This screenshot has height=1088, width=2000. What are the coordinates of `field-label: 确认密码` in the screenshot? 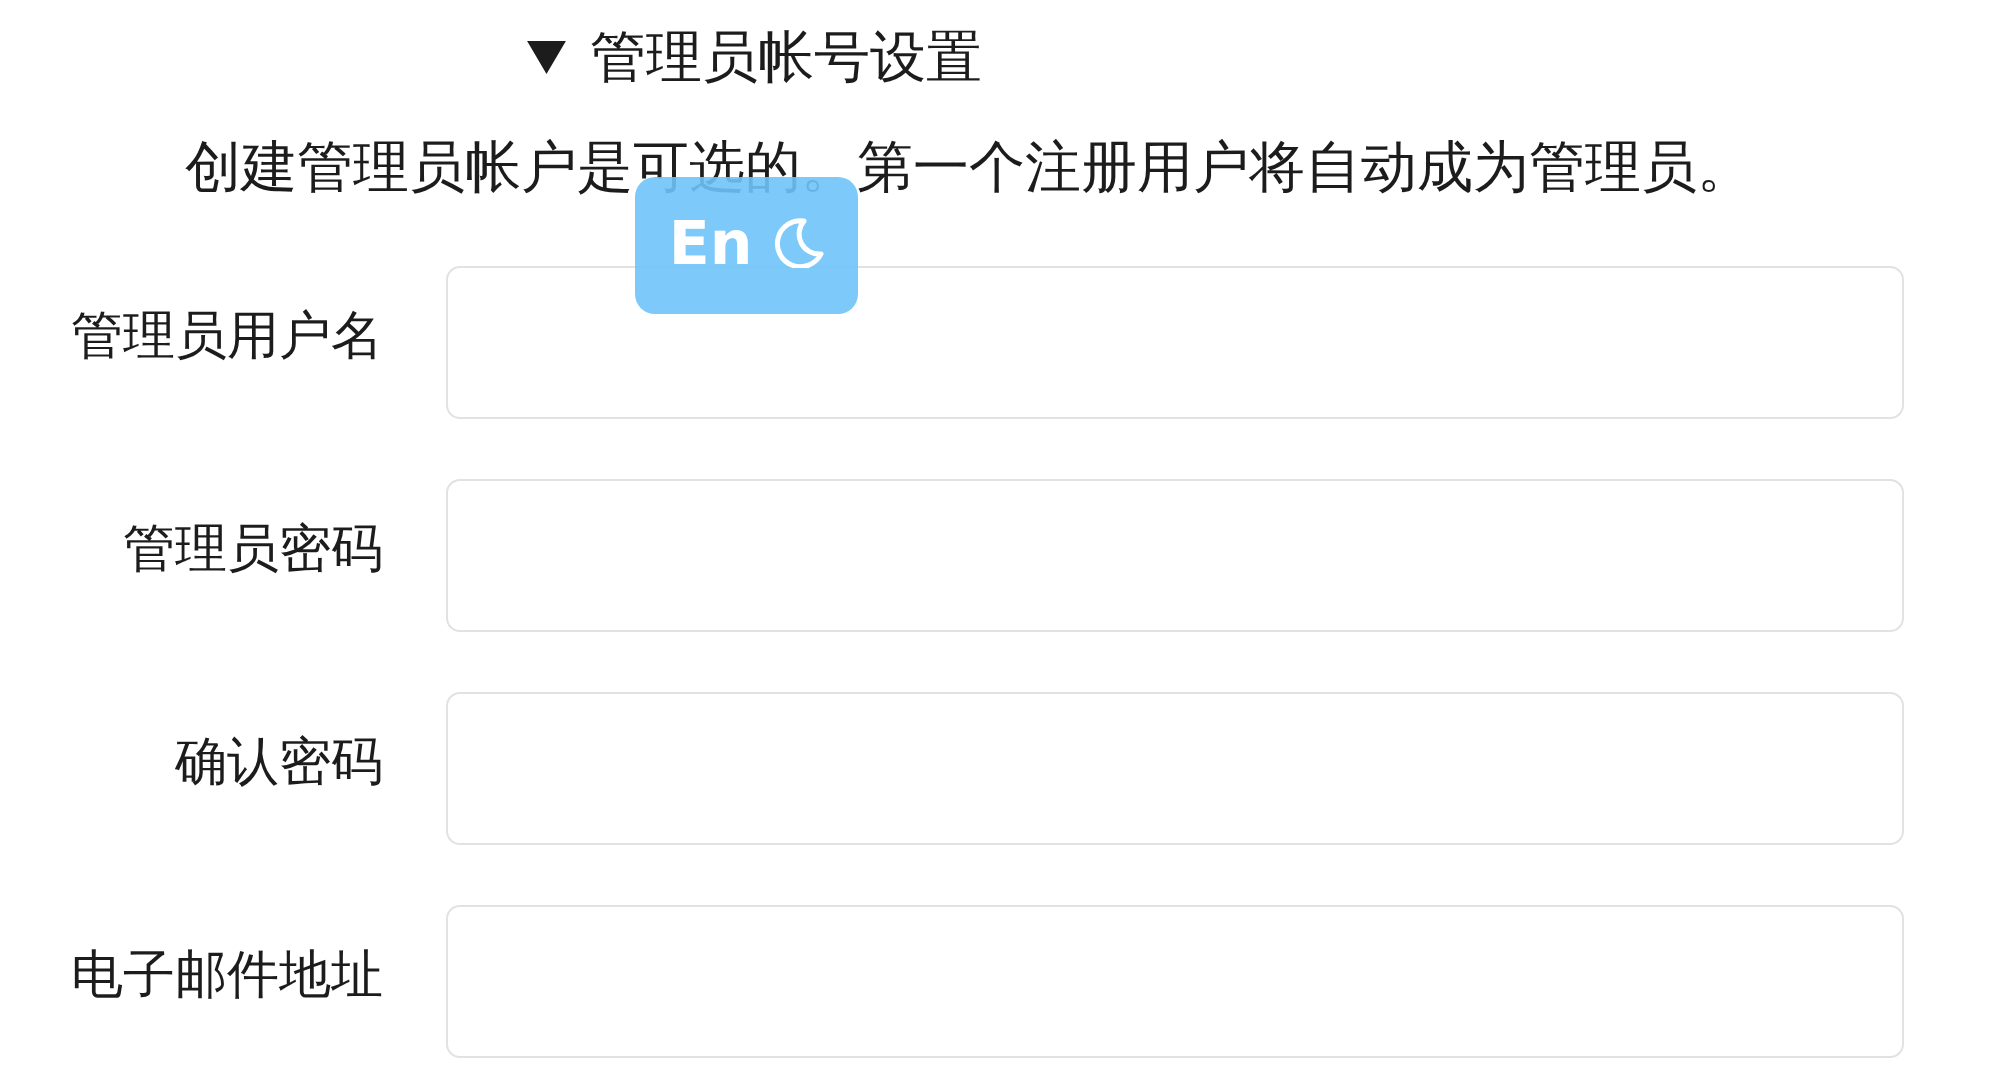 It's located at (278, 761).